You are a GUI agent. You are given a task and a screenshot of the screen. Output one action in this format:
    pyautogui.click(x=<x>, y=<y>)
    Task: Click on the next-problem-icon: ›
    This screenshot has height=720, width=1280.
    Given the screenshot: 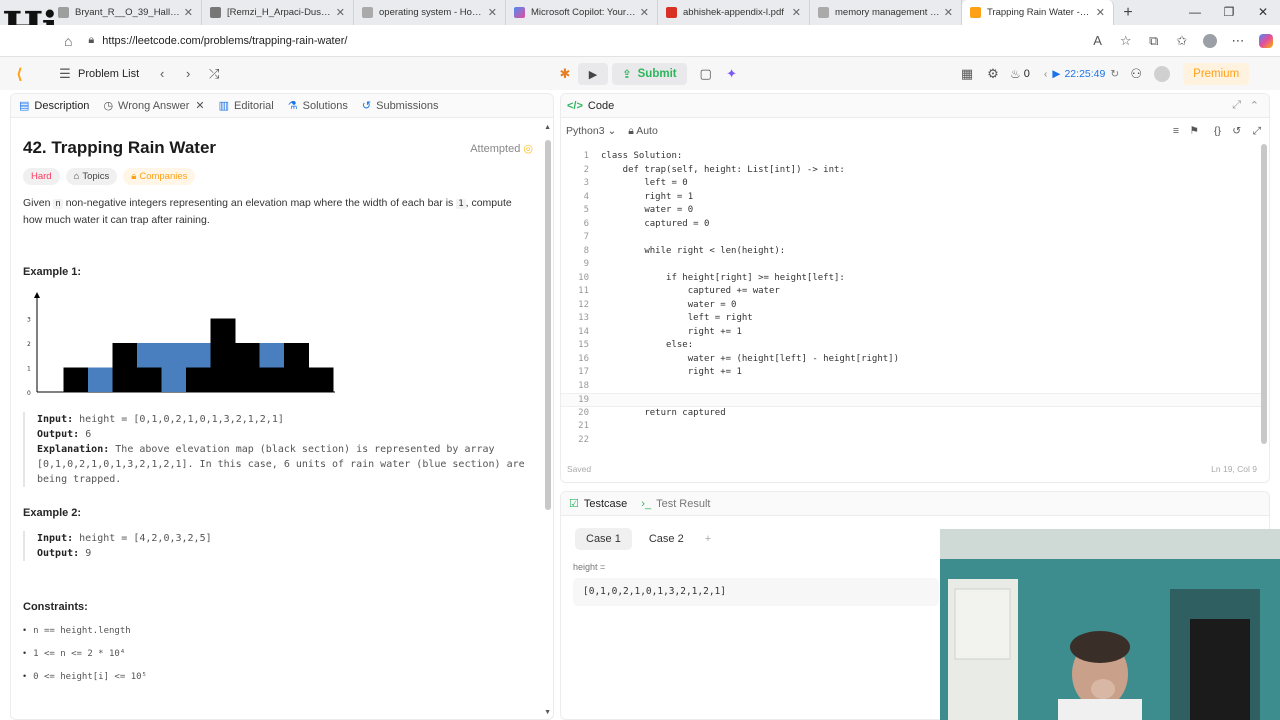 What is the action you would take?
    pyautogui.click(x=188, y=73)
    